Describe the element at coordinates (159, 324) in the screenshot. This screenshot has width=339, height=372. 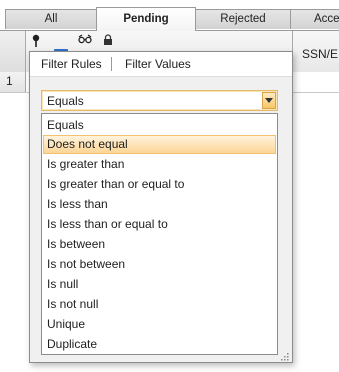
I see `option-unique: Unique` at that location.